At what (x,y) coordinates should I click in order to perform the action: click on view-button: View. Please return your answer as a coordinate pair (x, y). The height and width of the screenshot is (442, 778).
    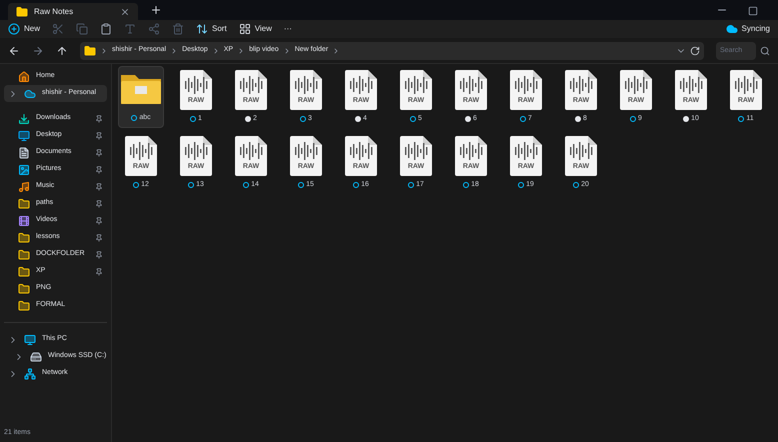
    Looking at the image, I should click on (255, 29).